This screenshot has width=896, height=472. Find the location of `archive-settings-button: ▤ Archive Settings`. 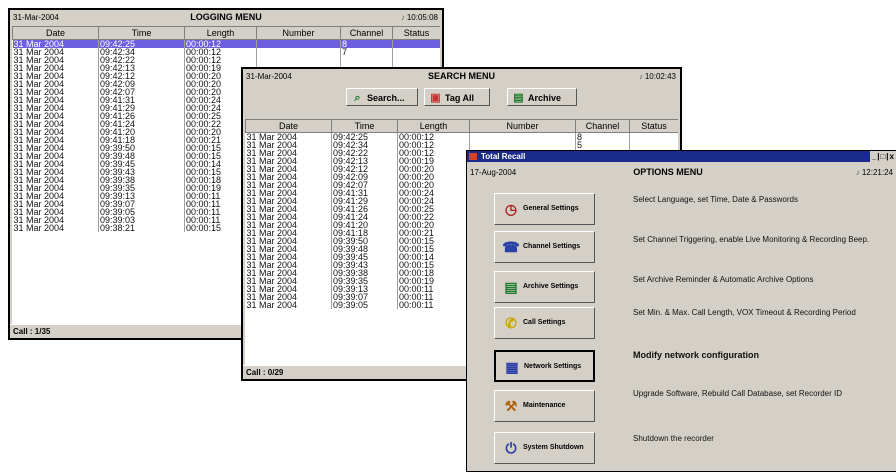

archive-settings-button: ▤ Archive Settings is located at coordinates (544, 287).